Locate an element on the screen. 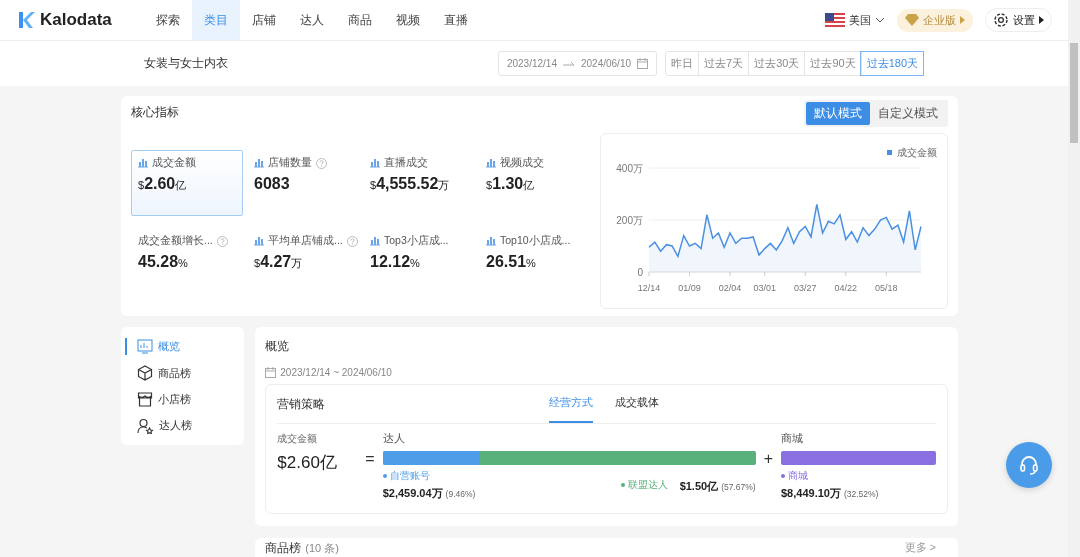  settings-icon is located at coordinates (1001, 20).